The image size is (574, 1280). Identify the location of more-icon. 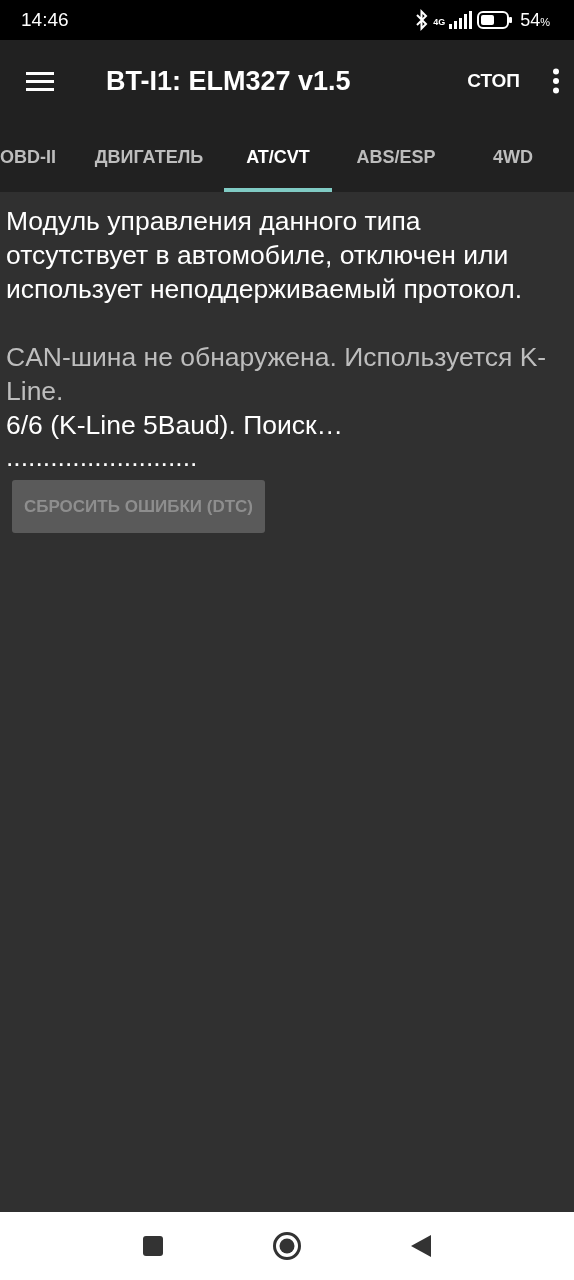
(556, 81).